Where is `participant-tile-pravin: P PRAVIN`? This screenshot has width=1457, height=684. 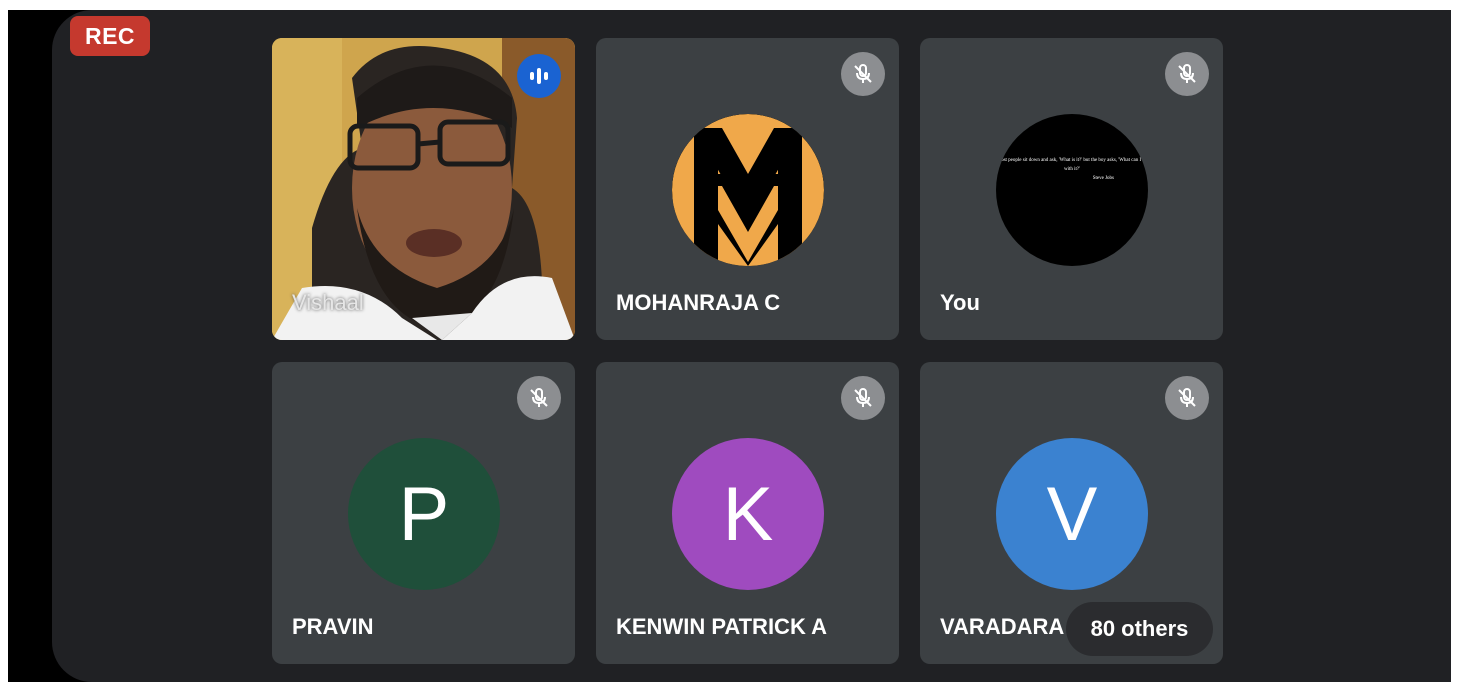 participant-tile-pravin: P PRAVIN is located at coordinates (423, 513).